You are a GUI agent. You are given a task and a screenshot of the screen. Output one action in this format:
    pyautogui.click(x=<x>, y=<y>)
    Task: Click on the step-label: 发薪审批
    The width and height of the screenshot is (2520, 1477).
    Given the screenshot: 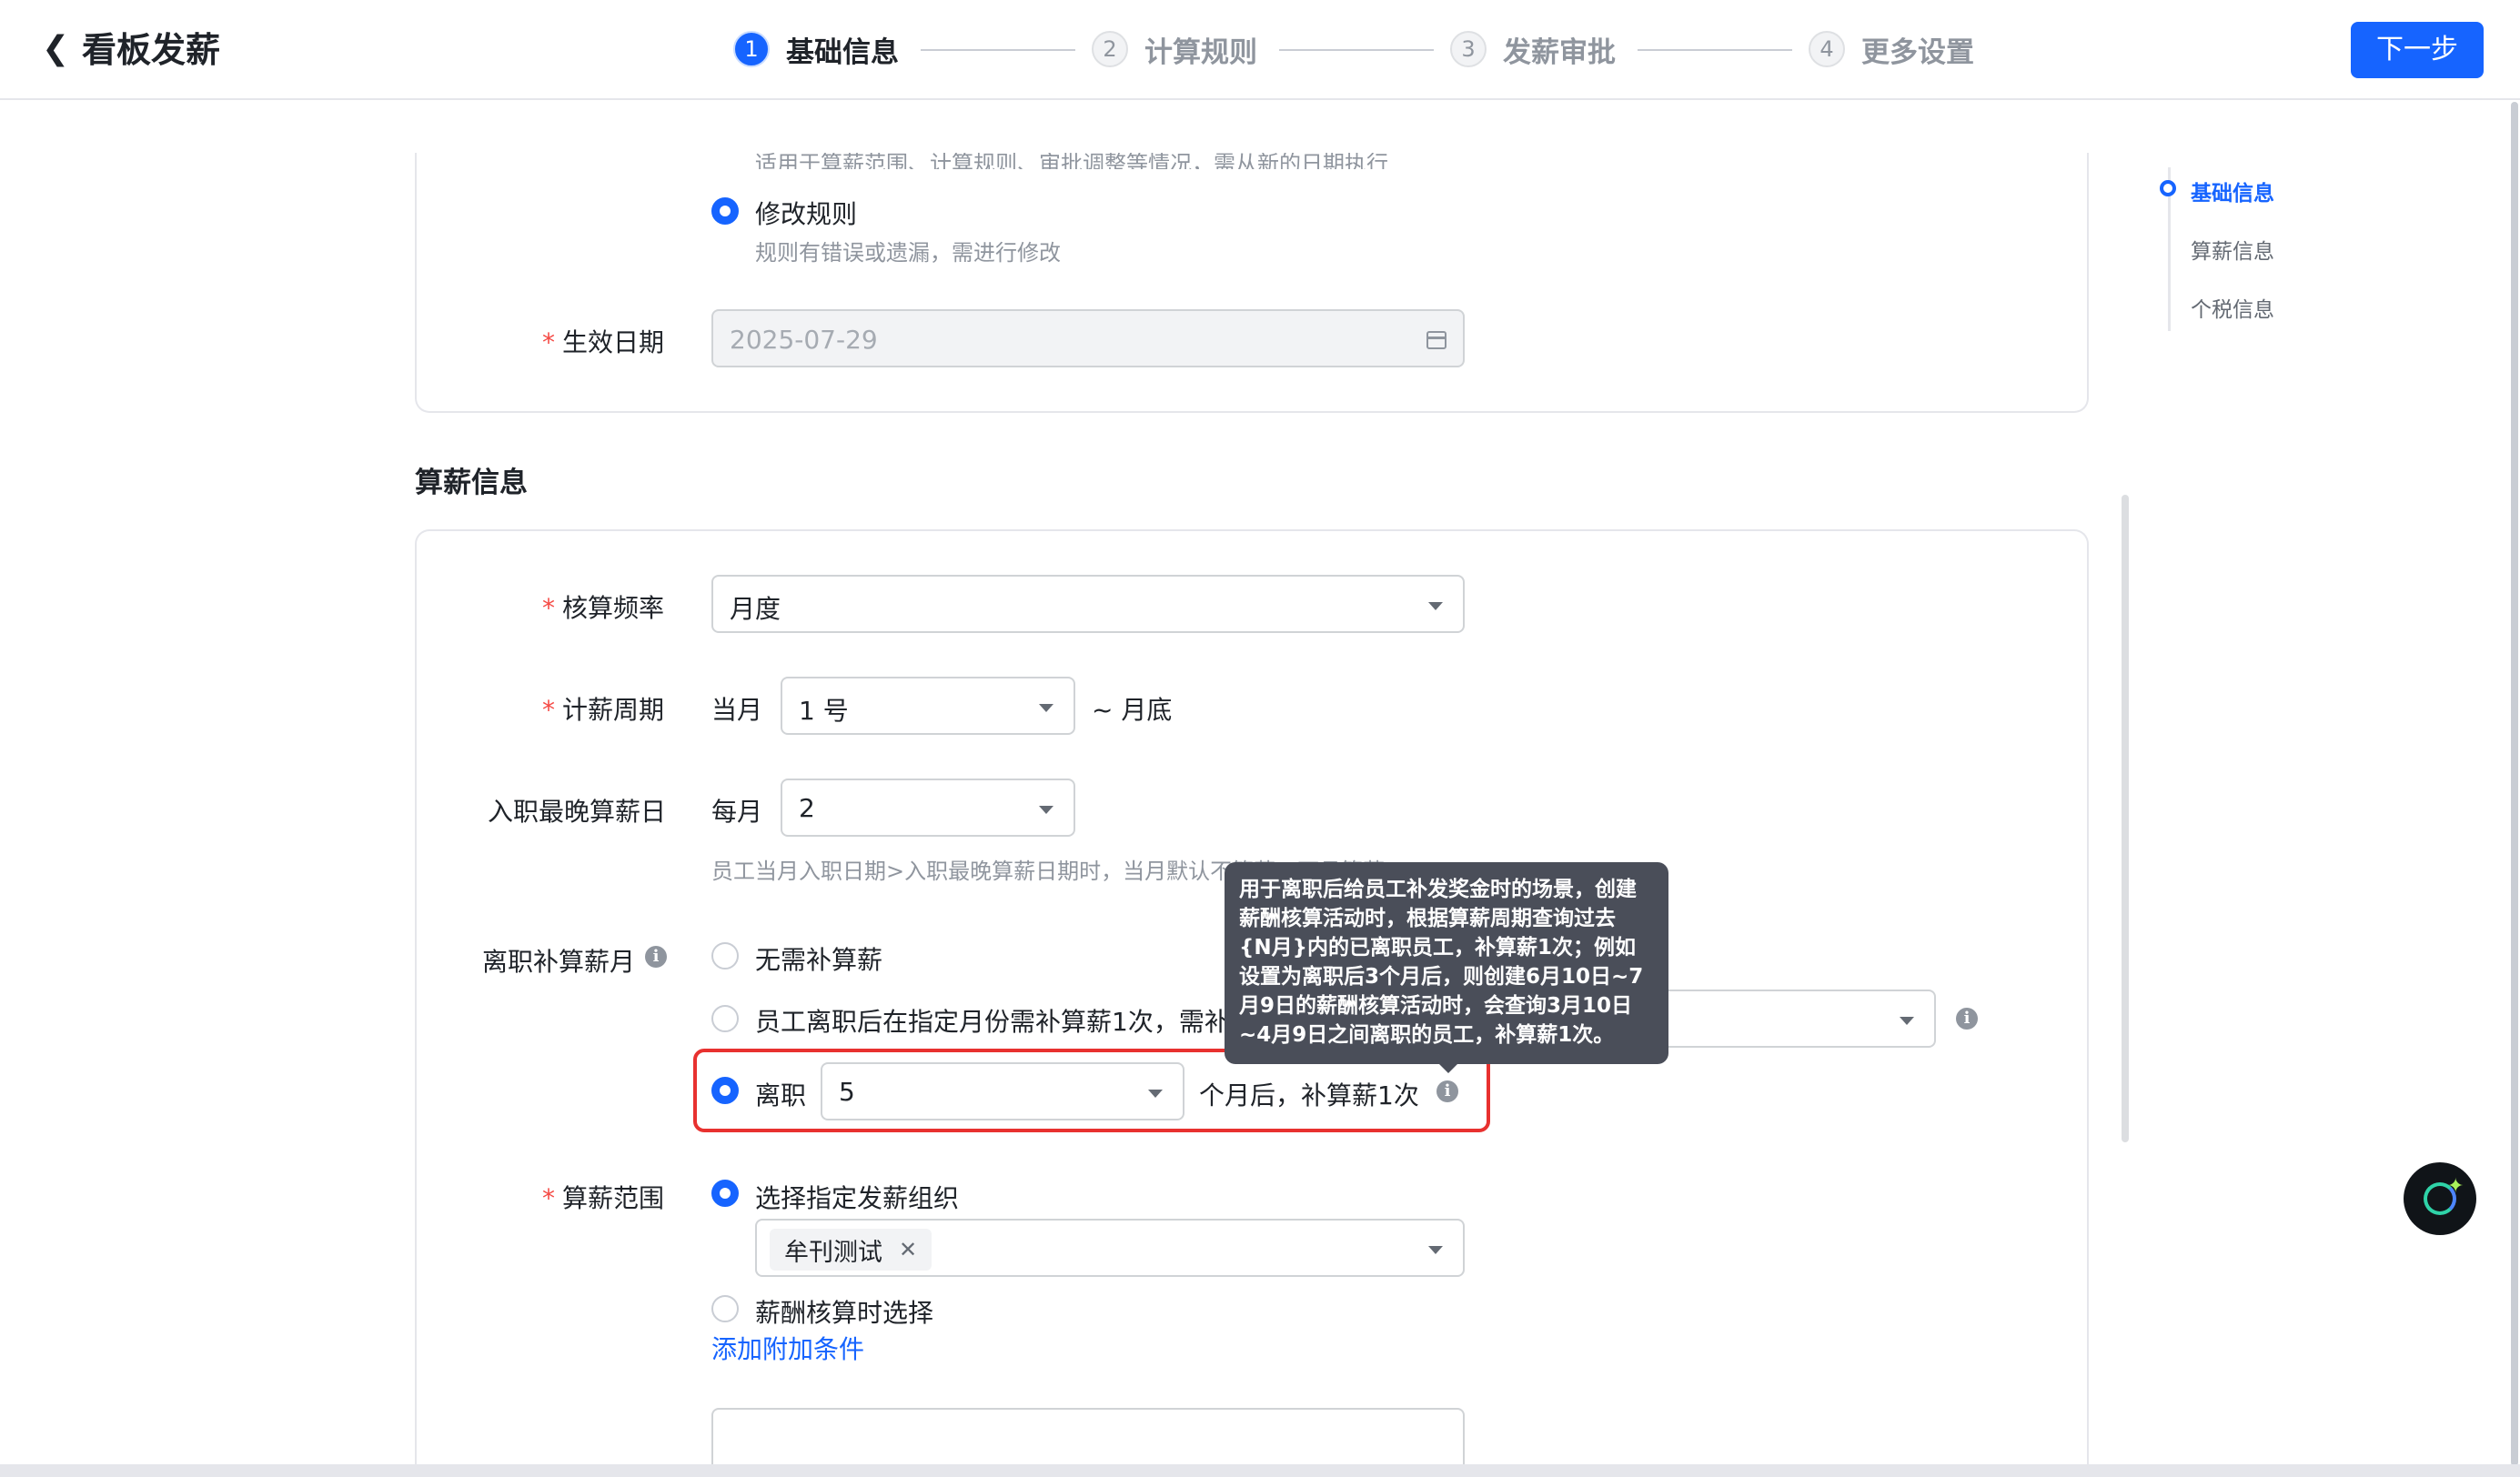 What is the action you would take?
    pyautogui.click(x=1560, y=52)
    